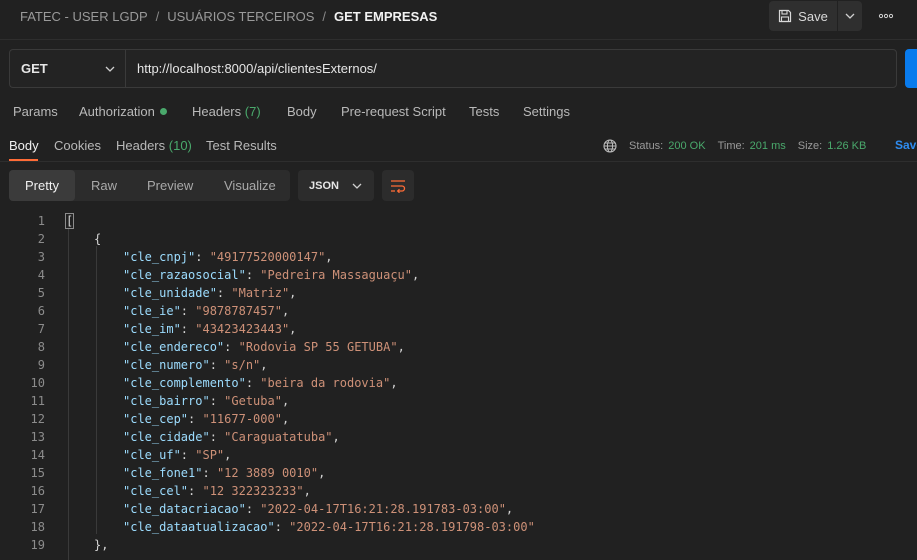 This screenshot has height=560, width=917. I want to click on code-line: 6 "cle_ie": "9878787457",, so click(458, 311).